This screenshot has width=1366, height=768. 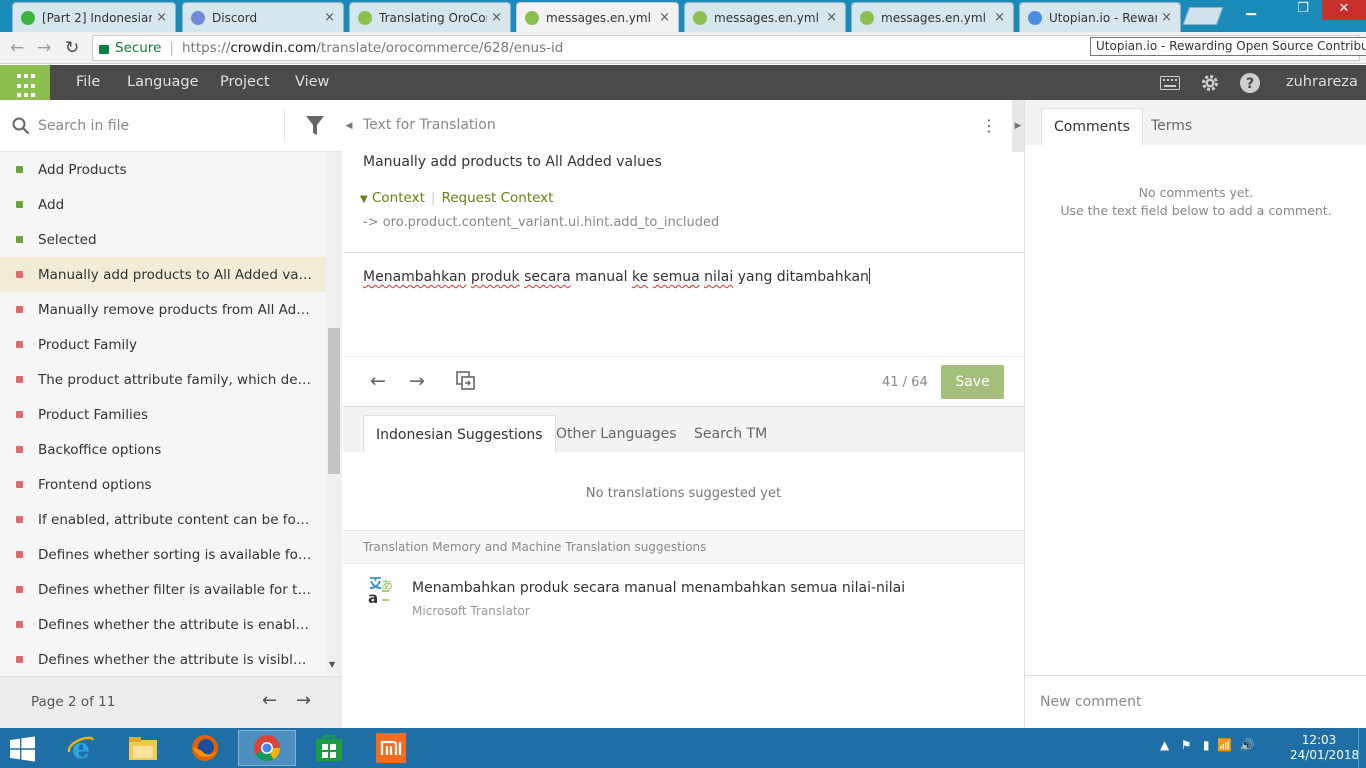 What do you see at coordinates (334, 401) in the screenshot?
I see `scrollbar-thumb` at bounding box center [334, 401].